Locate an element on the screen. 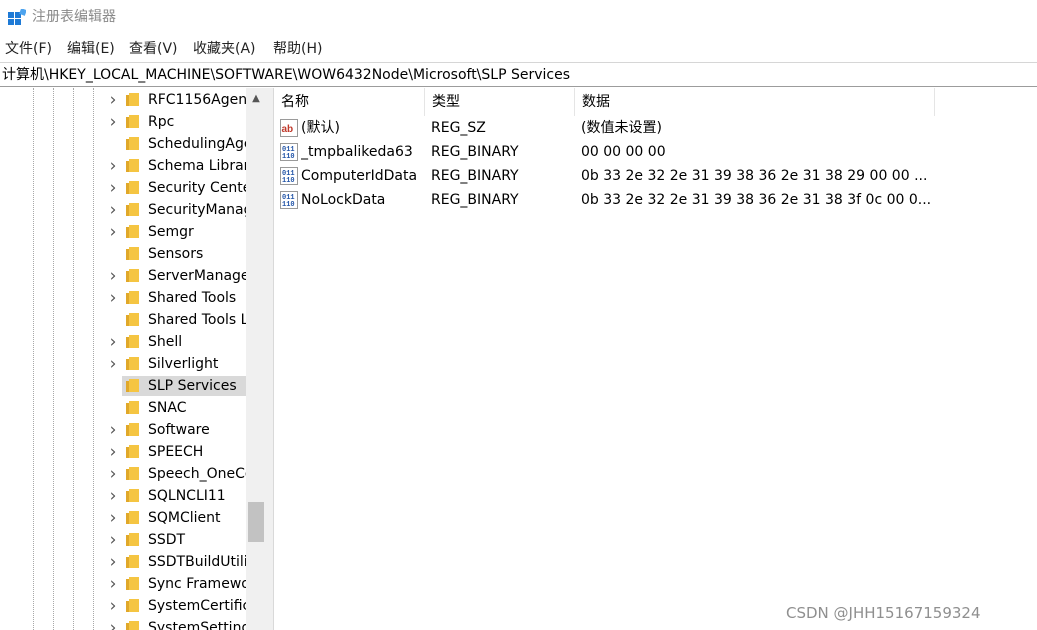 This screenshot has width=1037, height=630. tree-item: › Speech_OneCore is located at coordinates (123, 474).